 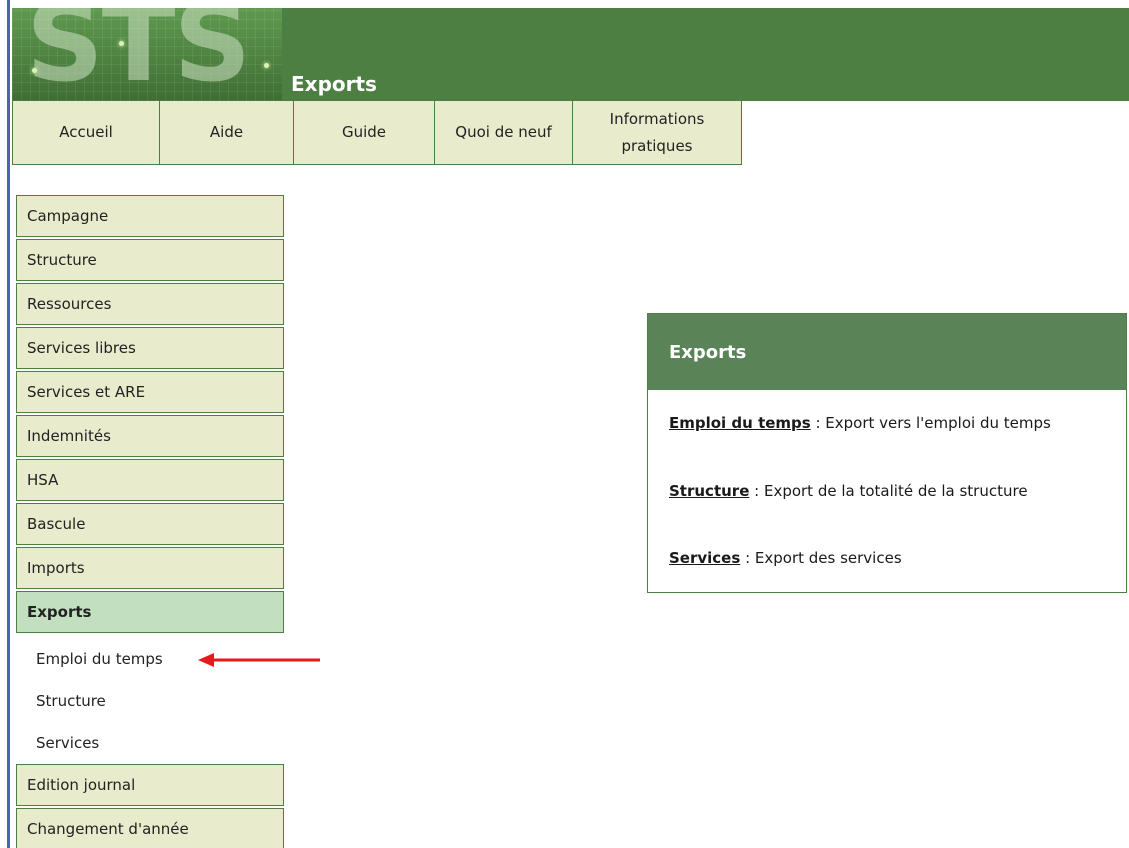 What do you see at coordinates (150, 743) in the screenshot?
I see `submenu-item-services: Services` at bounding box center [150, 743].